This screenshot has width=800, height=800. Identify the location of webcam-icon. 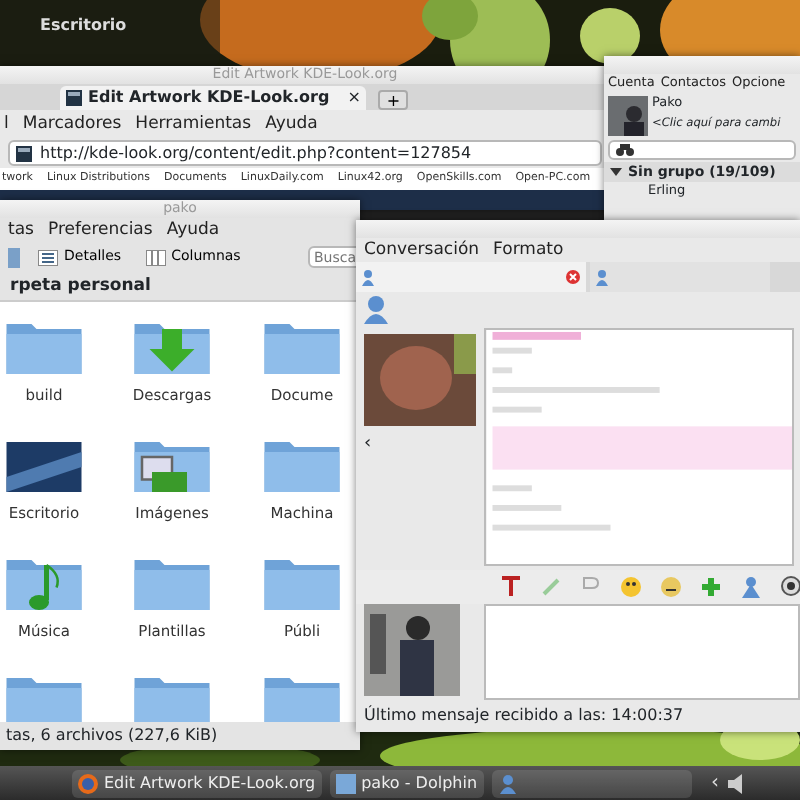
(790, 587).